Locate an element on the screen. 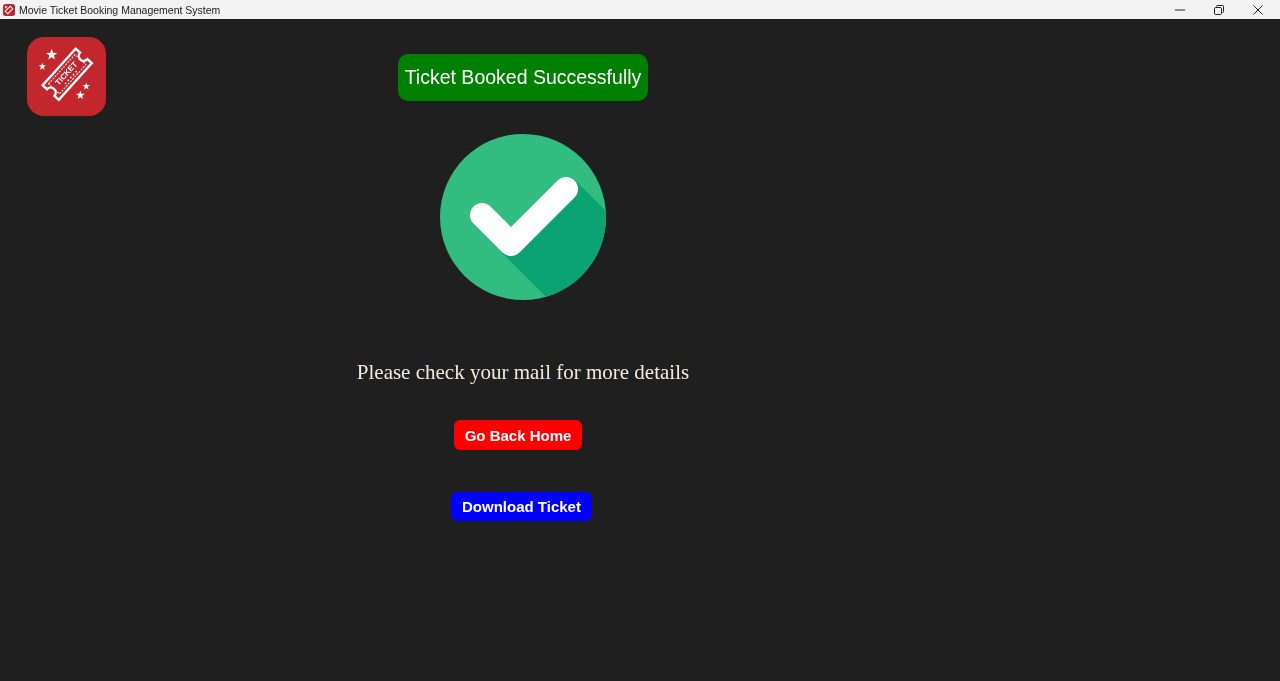 Image resolution: width=1280 pixels, height=681 pixels. app-ticket-icon is located at coordinates (9, 9).